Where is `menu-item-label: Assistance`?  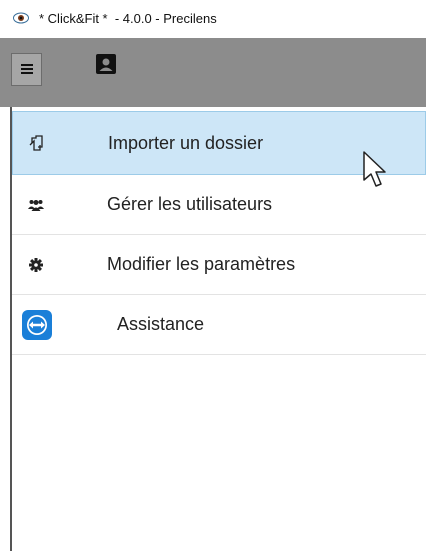 menu-item-label: Assistance is located at coordinates (161, 324).